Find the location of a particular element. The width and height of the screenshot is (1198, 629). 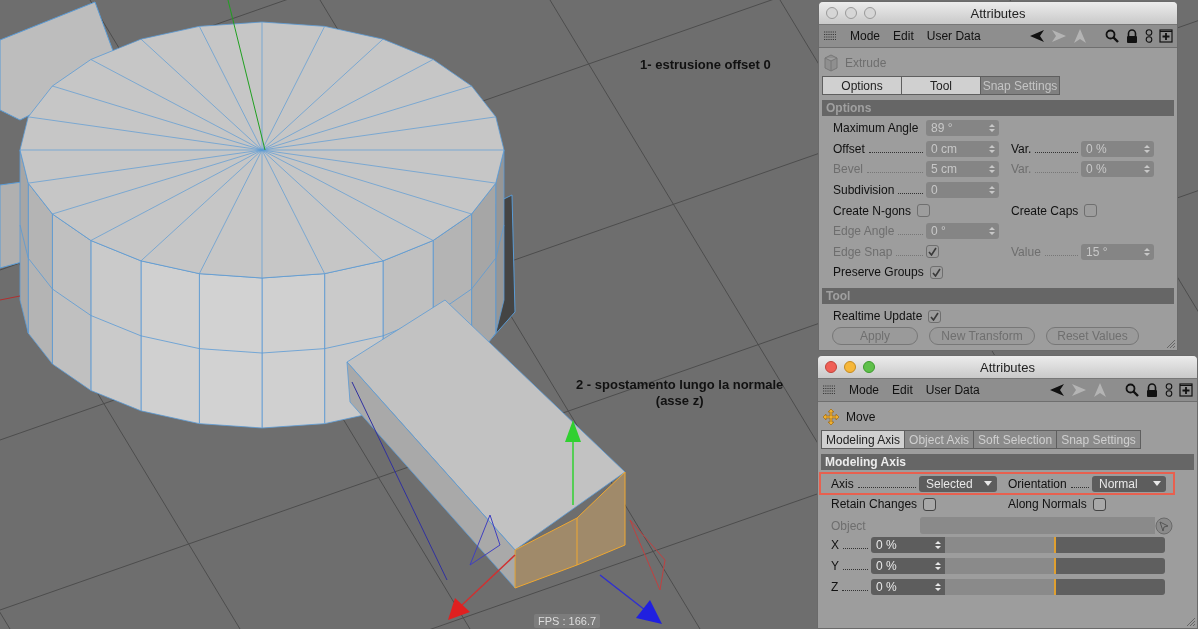

section-header: Options is located at coordinates (998, 108).